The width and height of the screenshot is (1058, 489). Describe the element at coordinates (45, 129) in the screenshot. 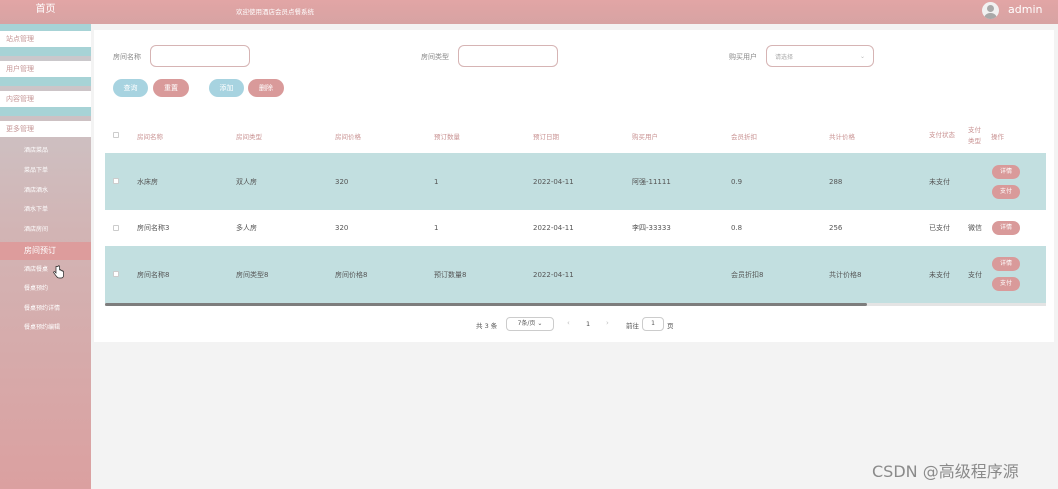

I see `sidebar-group-more: 更多管理` at that location.